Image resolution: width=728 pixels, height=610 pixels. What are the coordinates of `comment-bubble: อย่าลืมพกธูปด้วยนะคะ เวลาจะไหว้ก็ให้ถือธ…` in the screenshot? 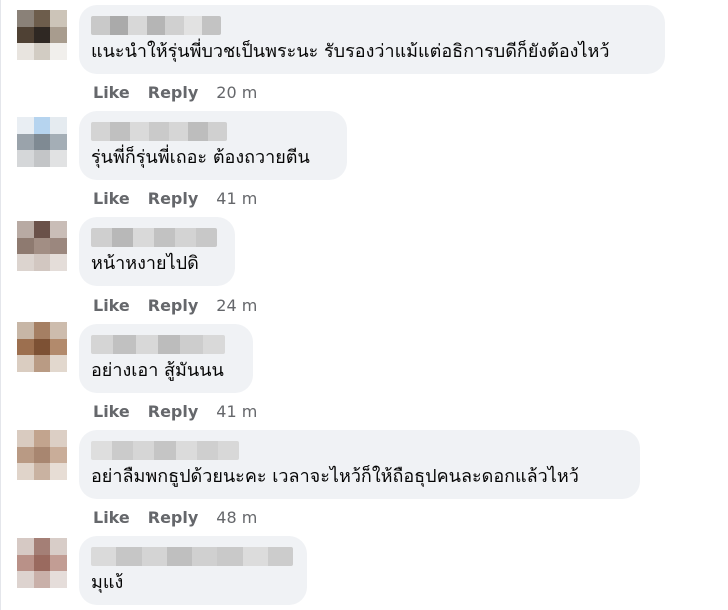 It's located at (359, 464).